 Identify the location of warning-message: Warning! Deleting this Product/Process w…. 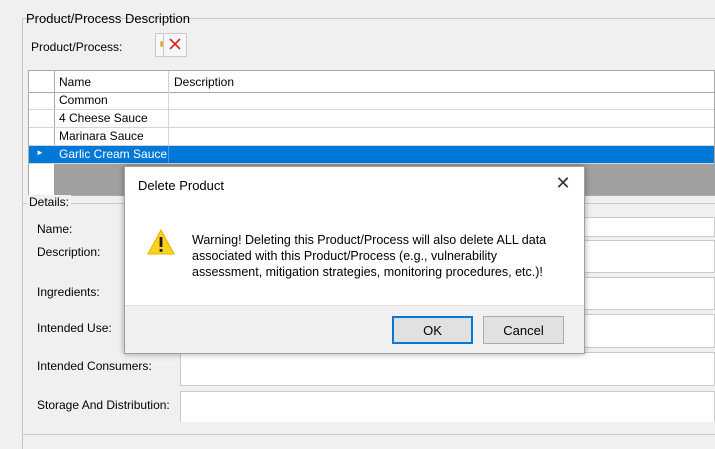
(369, 256).